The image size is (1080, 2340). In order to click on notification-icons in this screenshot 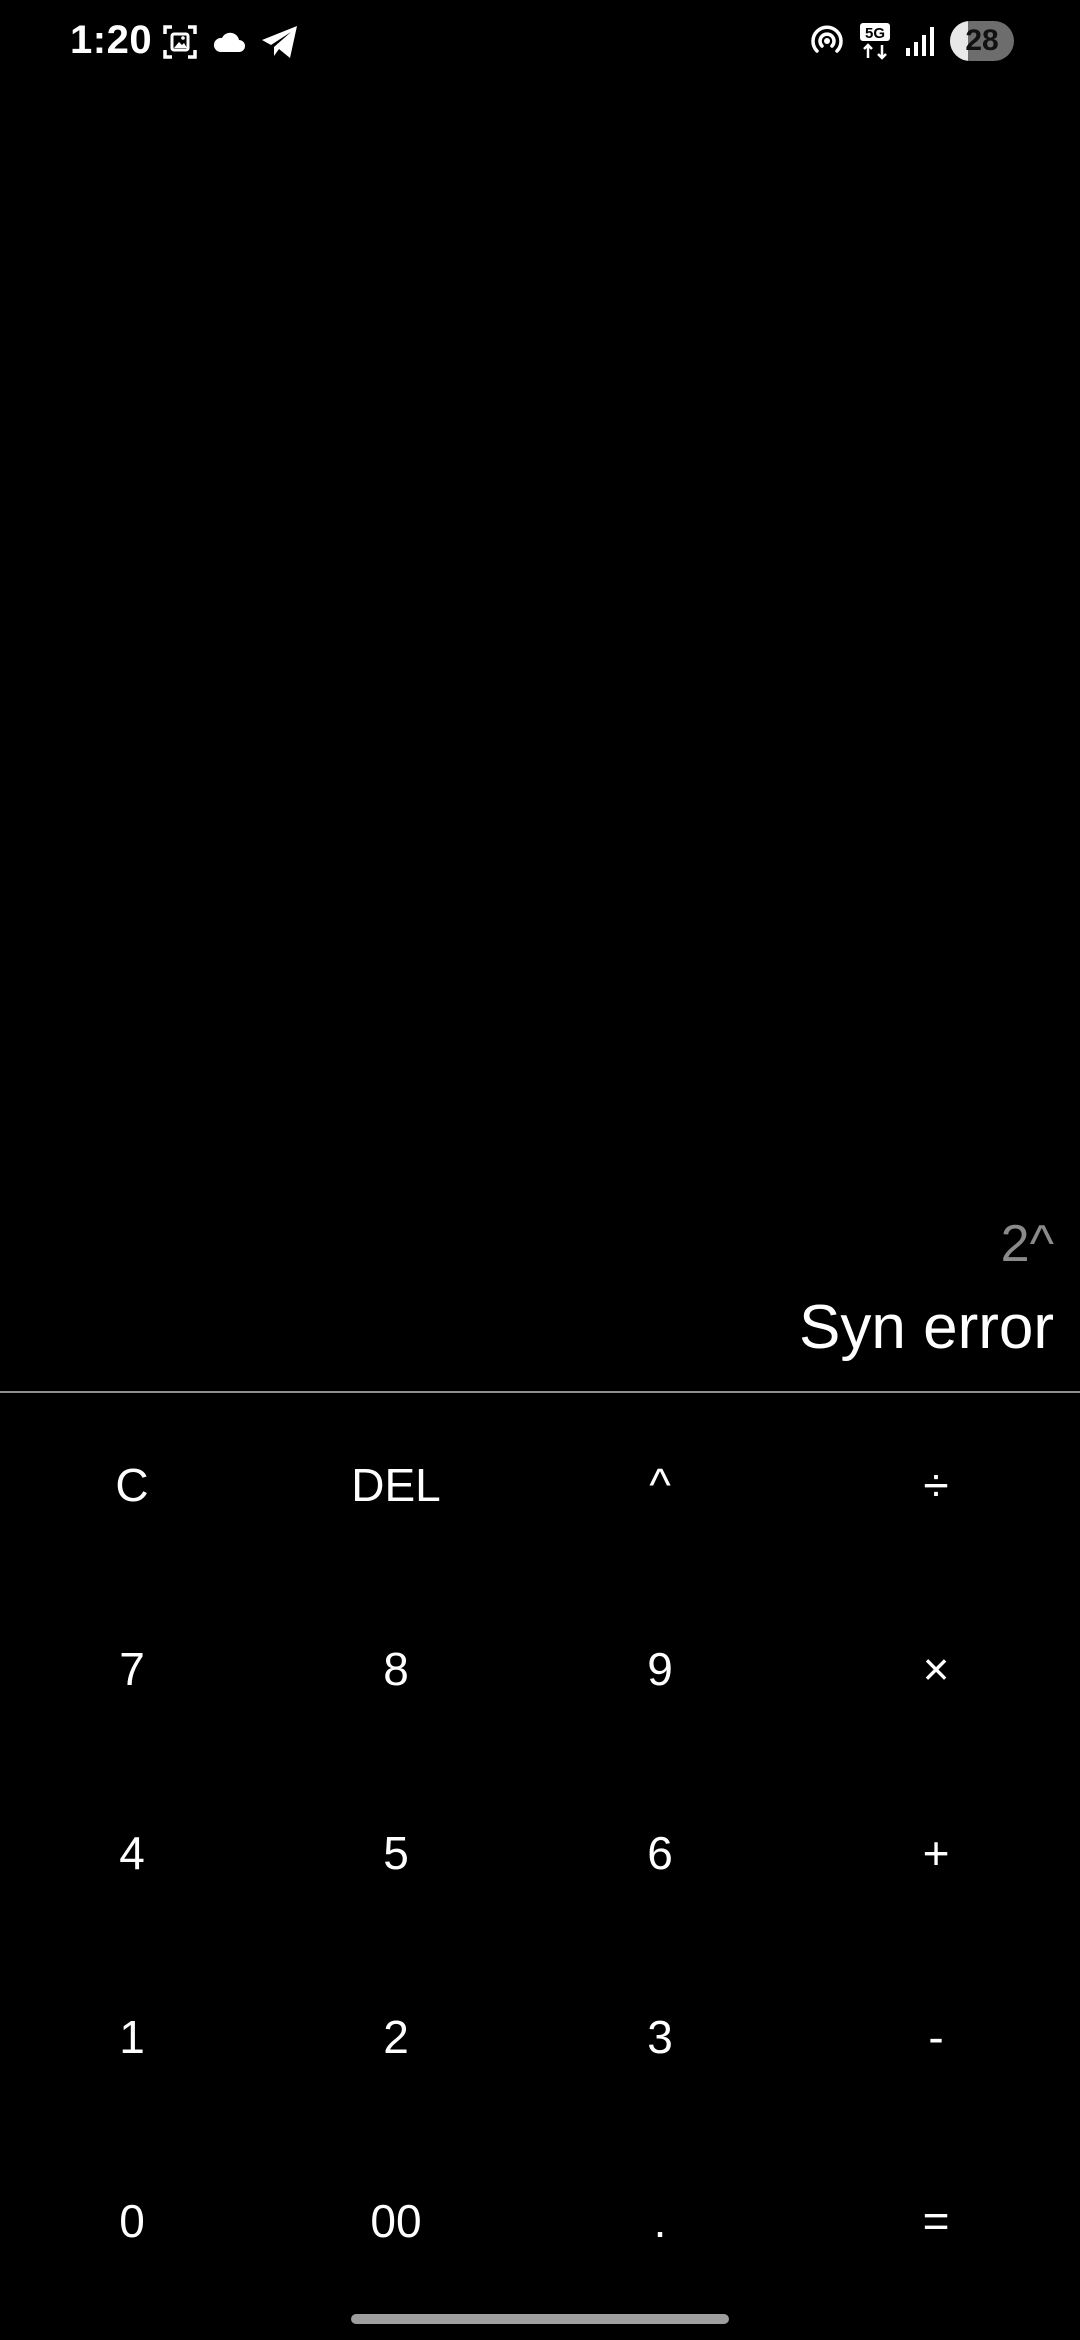, I will do `click(231, 42)`.